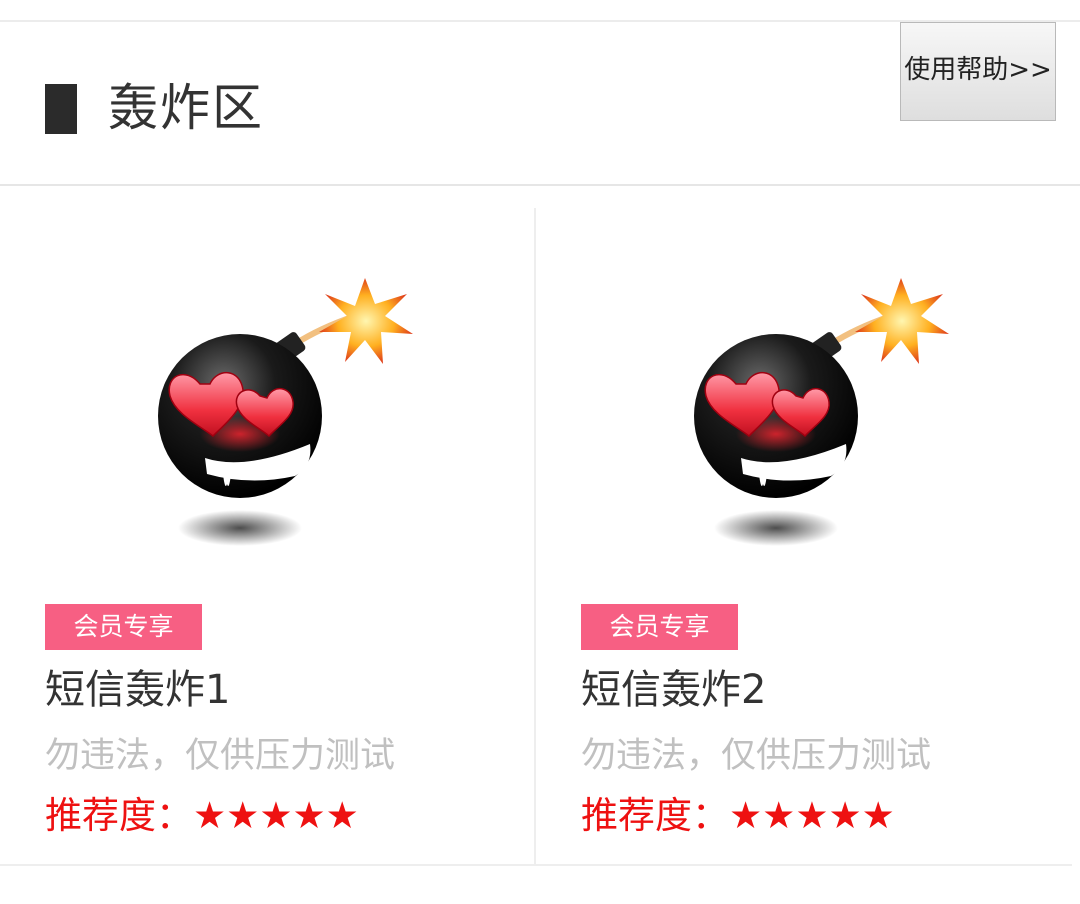 This screenshot has width=1080, height=904. Describe the element at coordinates (978, 71) in the screenshot. I see `help-button: 使用帮助>>` at that location.